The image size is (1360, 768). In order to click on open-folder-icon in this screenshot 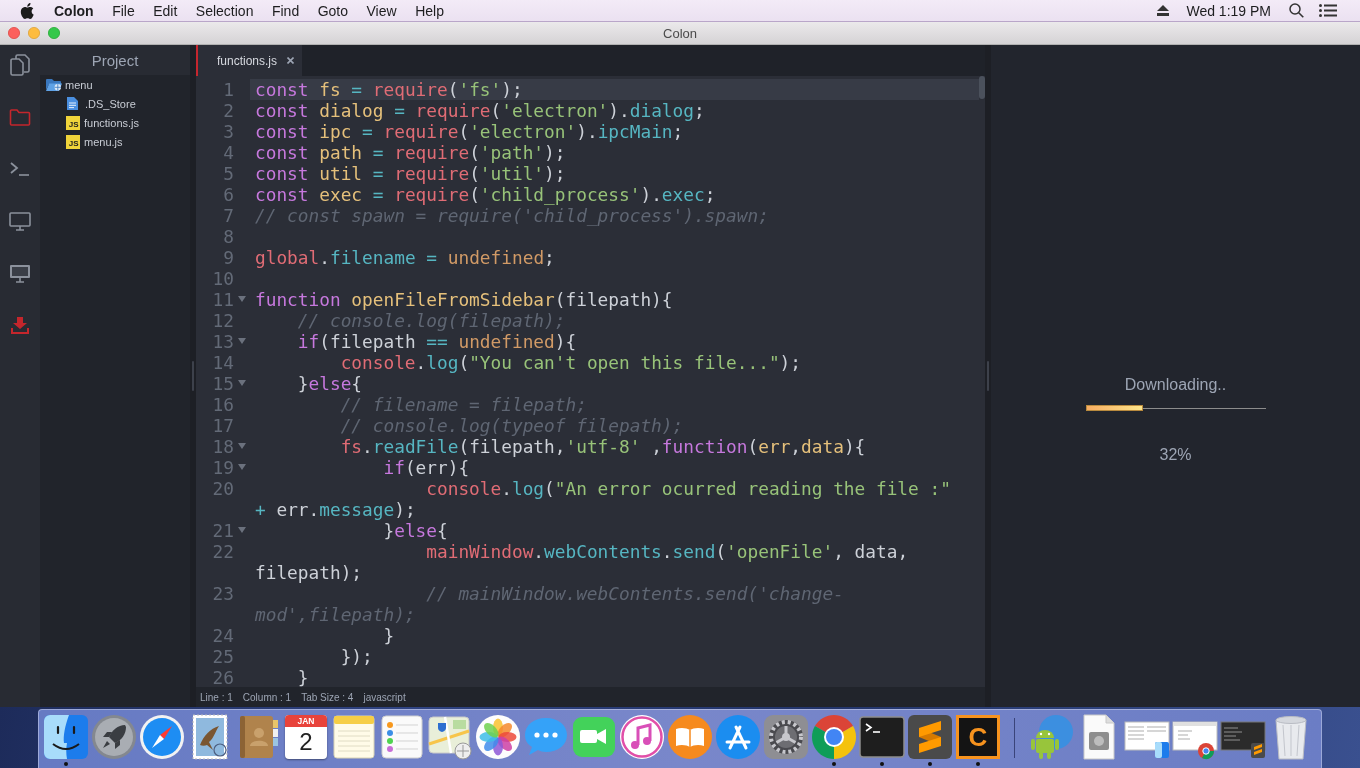, I will do `click(54, 84)`.